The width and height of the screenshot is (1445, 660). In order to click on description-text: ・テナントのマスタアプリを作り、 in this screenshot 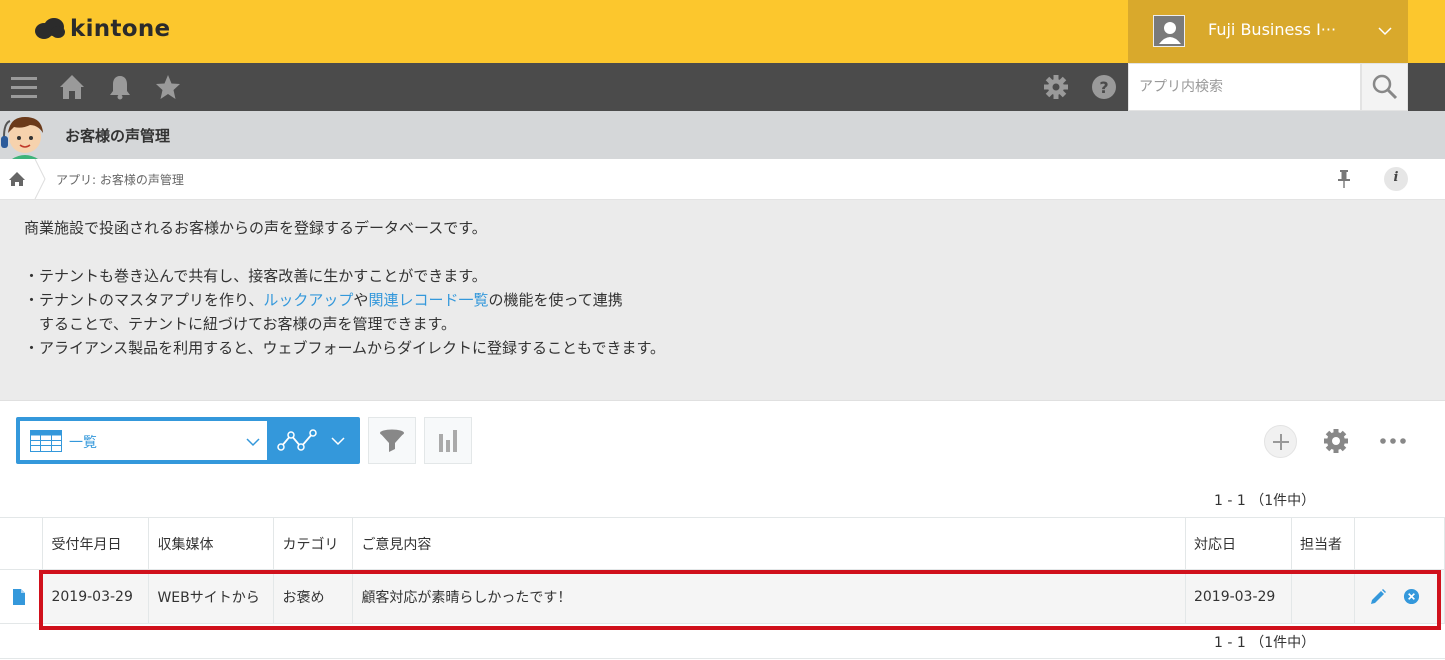, I will do `click(144, 300)`.